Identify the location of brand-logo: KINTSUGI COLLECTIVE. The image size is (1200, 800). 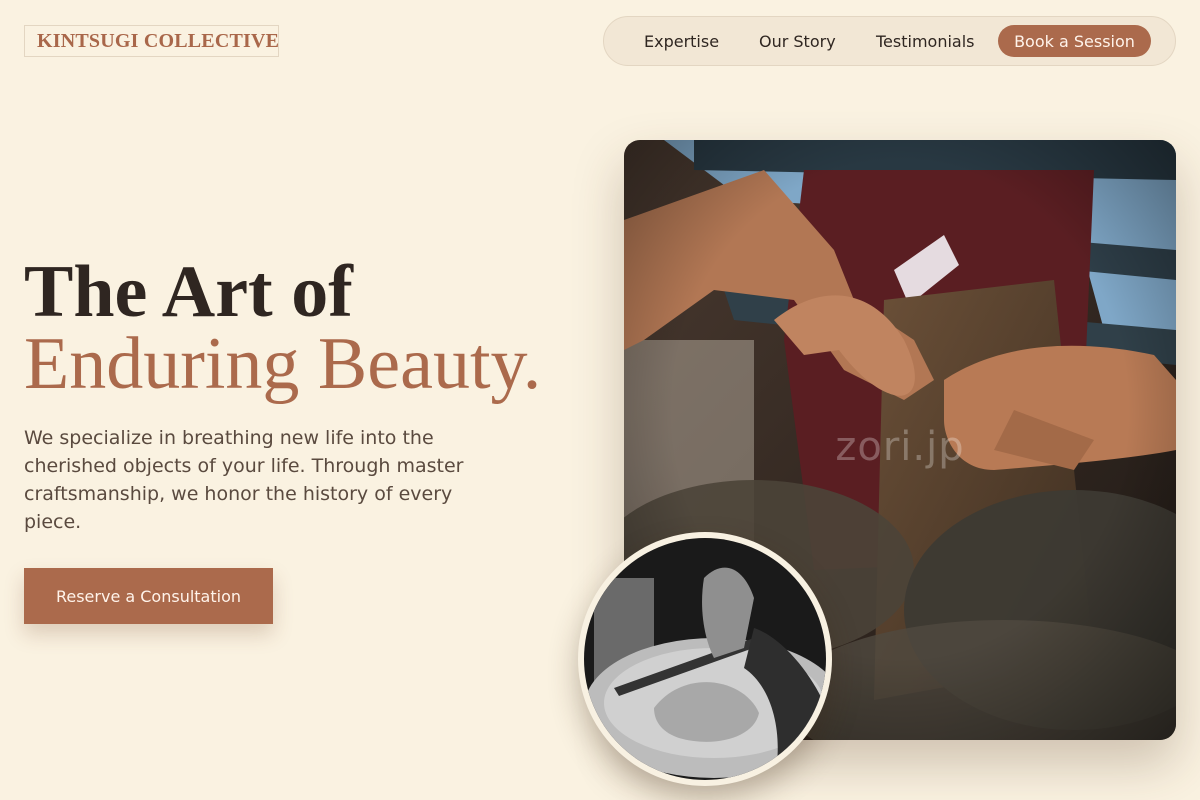
(151, 41).